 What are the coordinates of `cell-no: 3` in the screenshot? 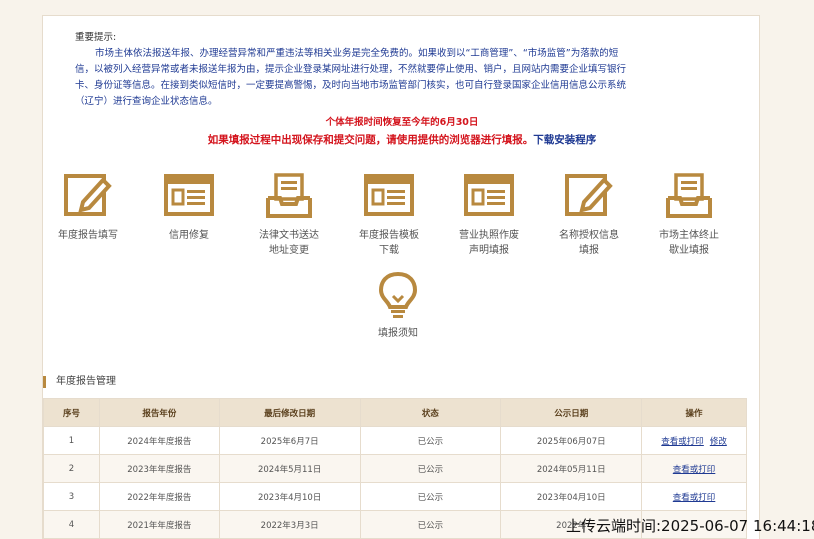 It's located at (71, 496).